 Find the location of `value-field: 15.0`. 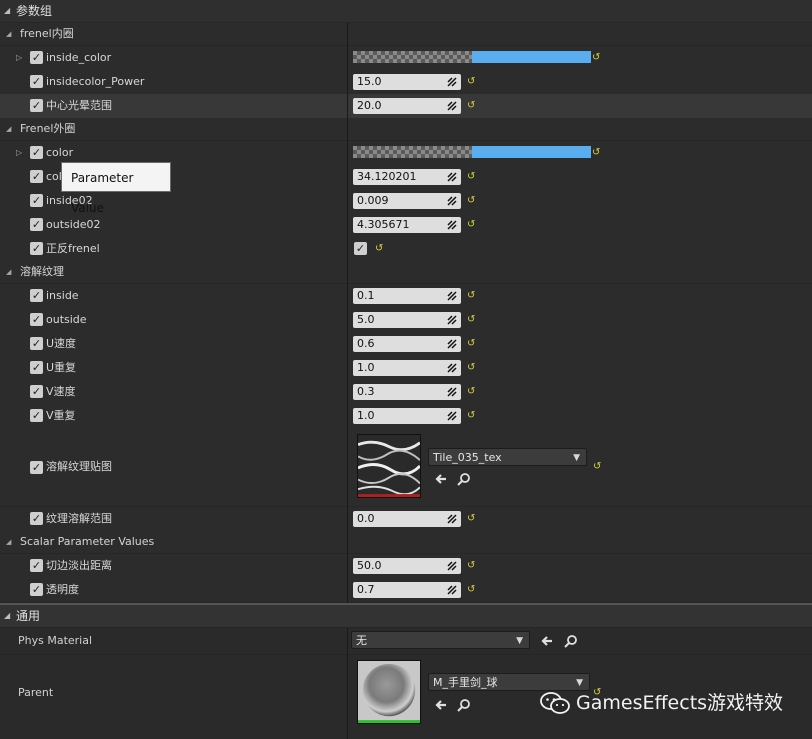

value-field: 15.0 is located at coordinates (407, 82).